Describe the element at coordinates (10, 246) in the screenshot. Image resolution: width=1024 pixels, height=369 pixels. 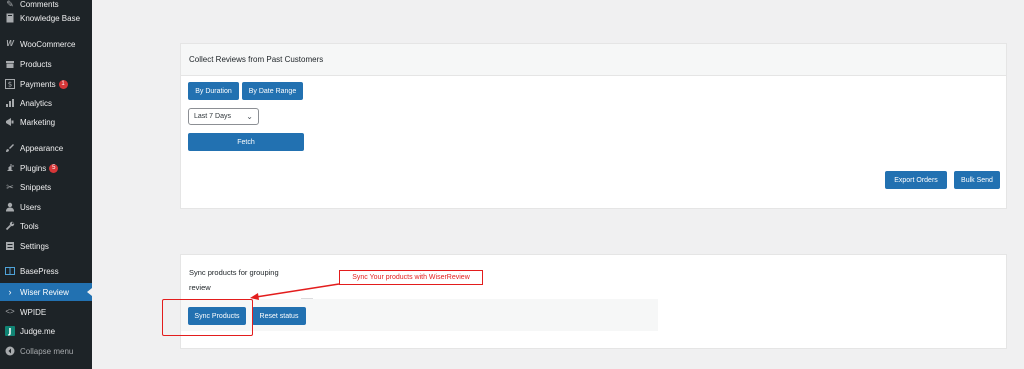
I see `settings-icon` at that location.